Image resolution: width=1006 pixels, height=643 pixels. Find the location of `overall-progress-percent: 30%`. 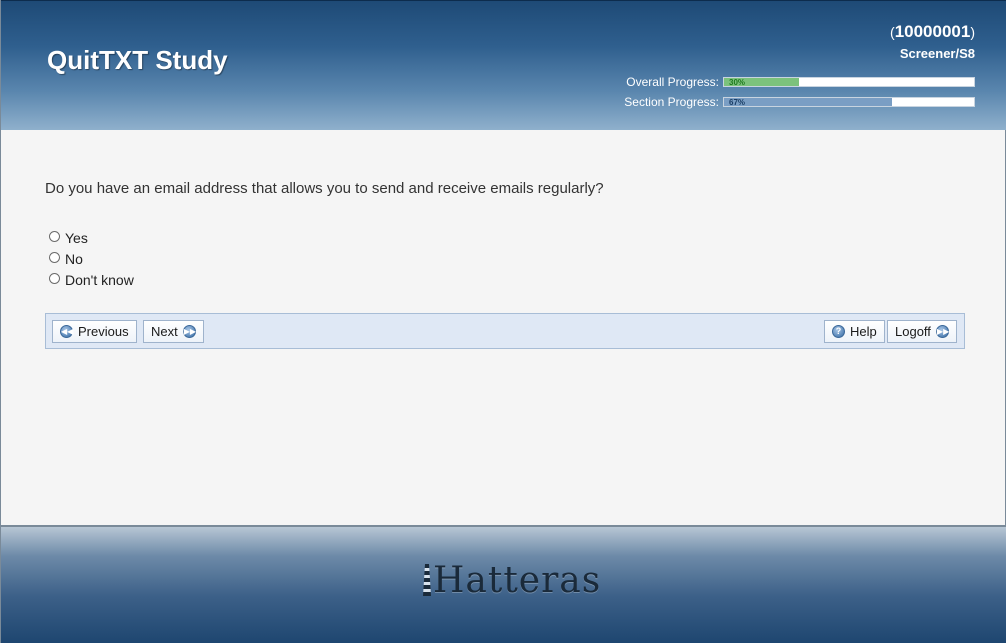

overall-progress-percent: 30% is located at coordinates (737, 82).